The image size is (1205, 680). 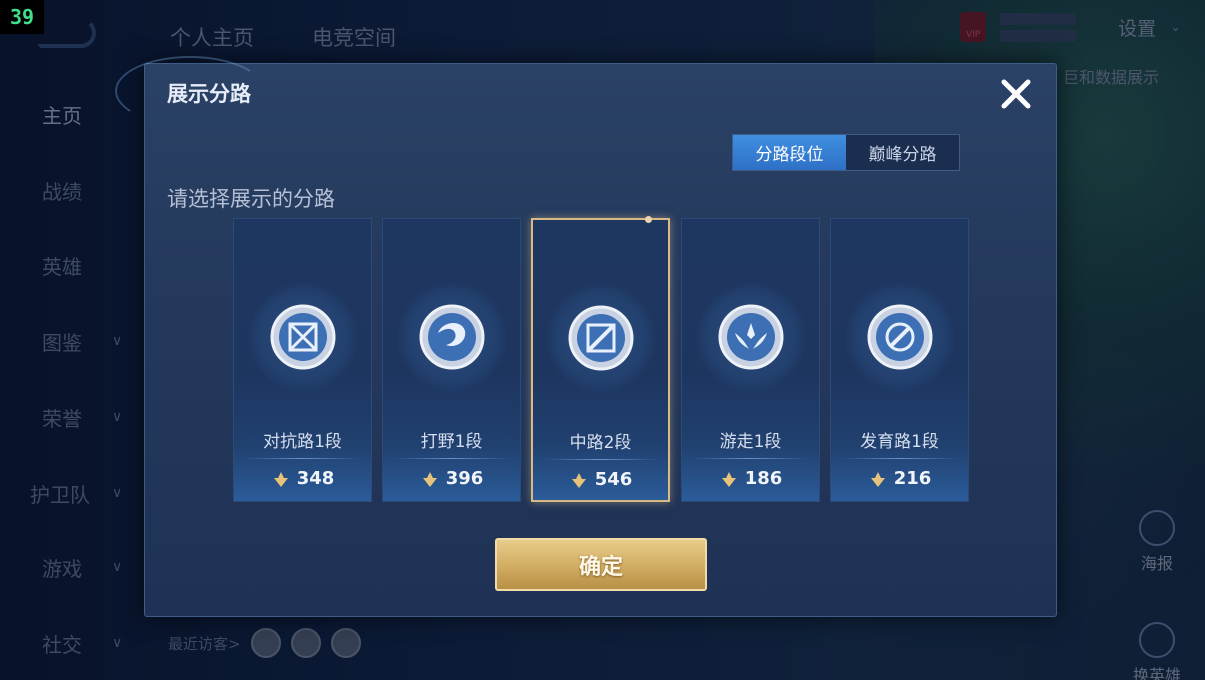 I want to click on lane-label: 中路2段, so click(x=600, y=443).